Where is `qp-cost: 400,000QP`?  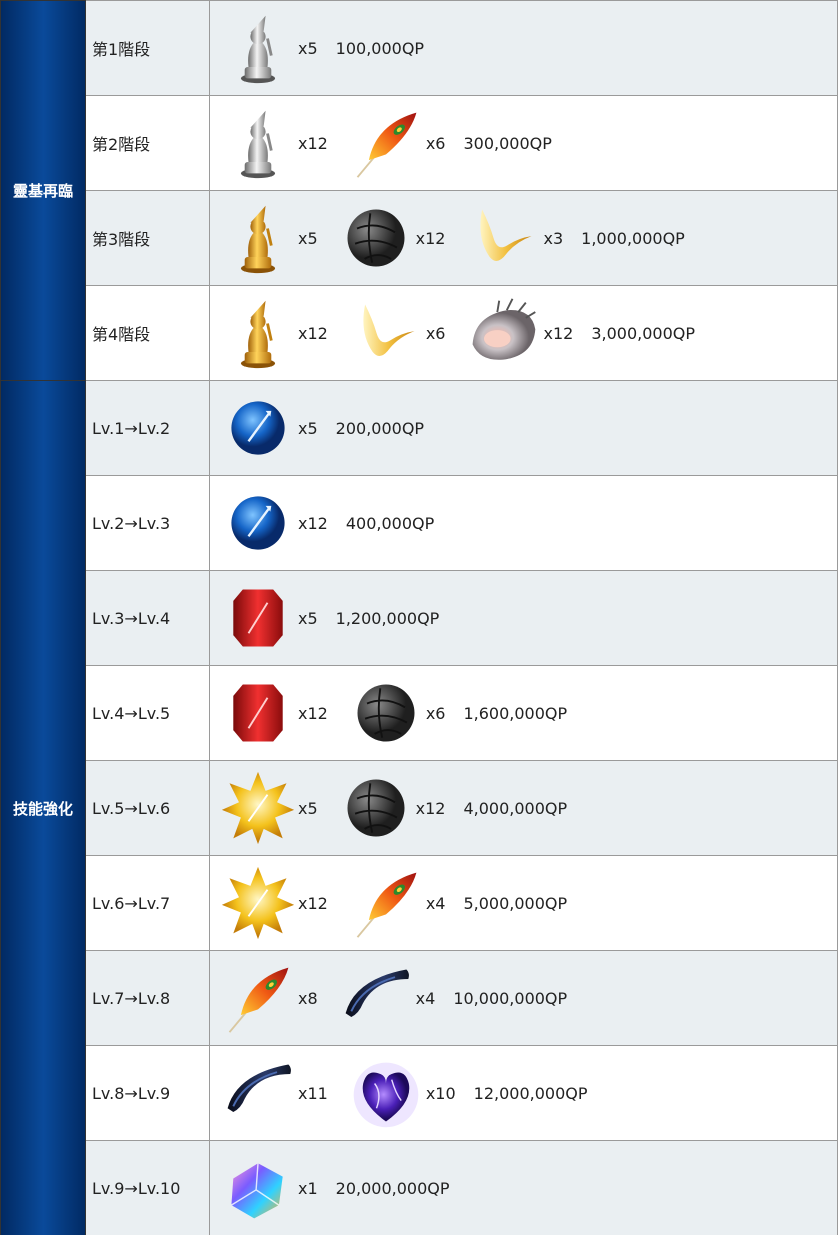
qp-cost: 400,000QP is located at coordinates (390, 523).